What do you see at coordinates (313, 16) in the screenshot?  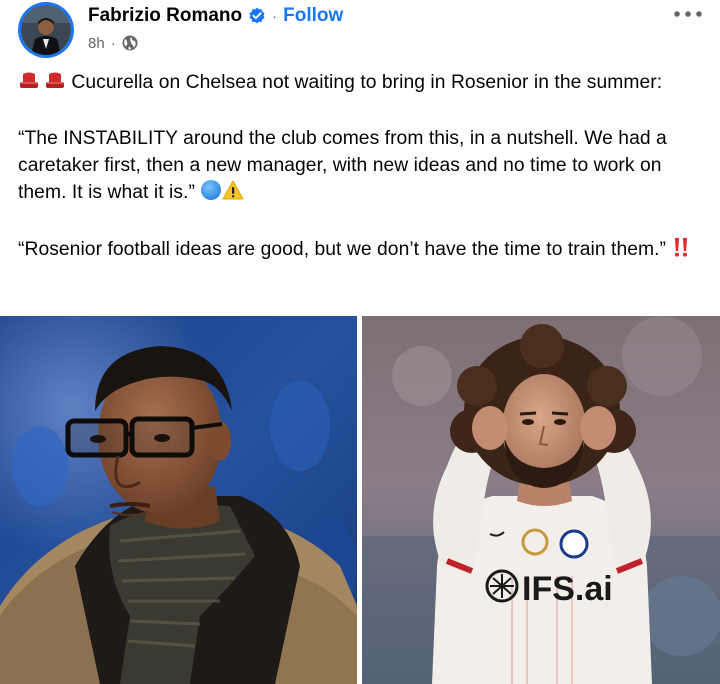 I see `follow-button: Follow` at bounding box center [313, 16].